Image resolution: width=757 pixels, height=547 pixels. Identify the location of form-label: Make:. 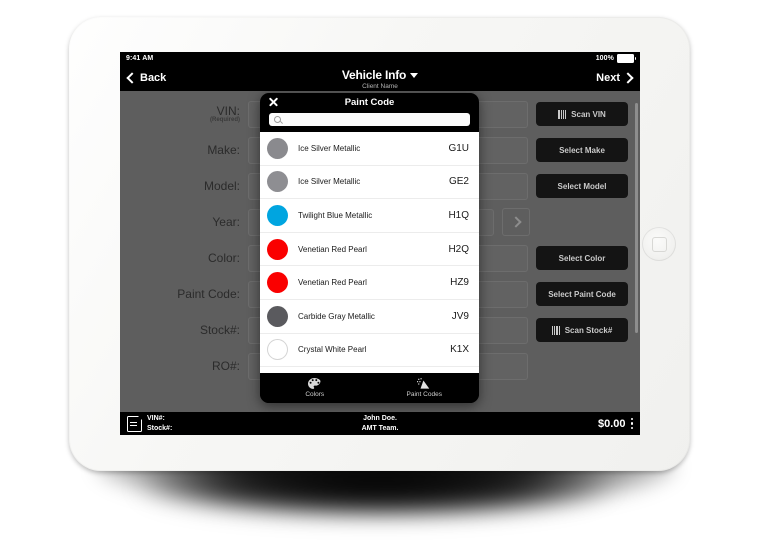
(189, 149).